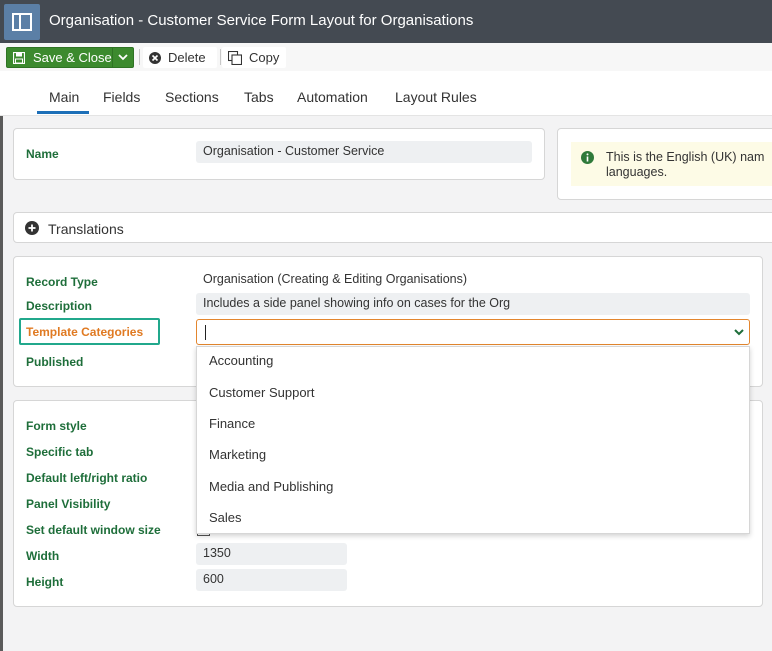  Describe the element at coordinates (64, 97) in the screenshot. I see `tab-main: Main` at that location.